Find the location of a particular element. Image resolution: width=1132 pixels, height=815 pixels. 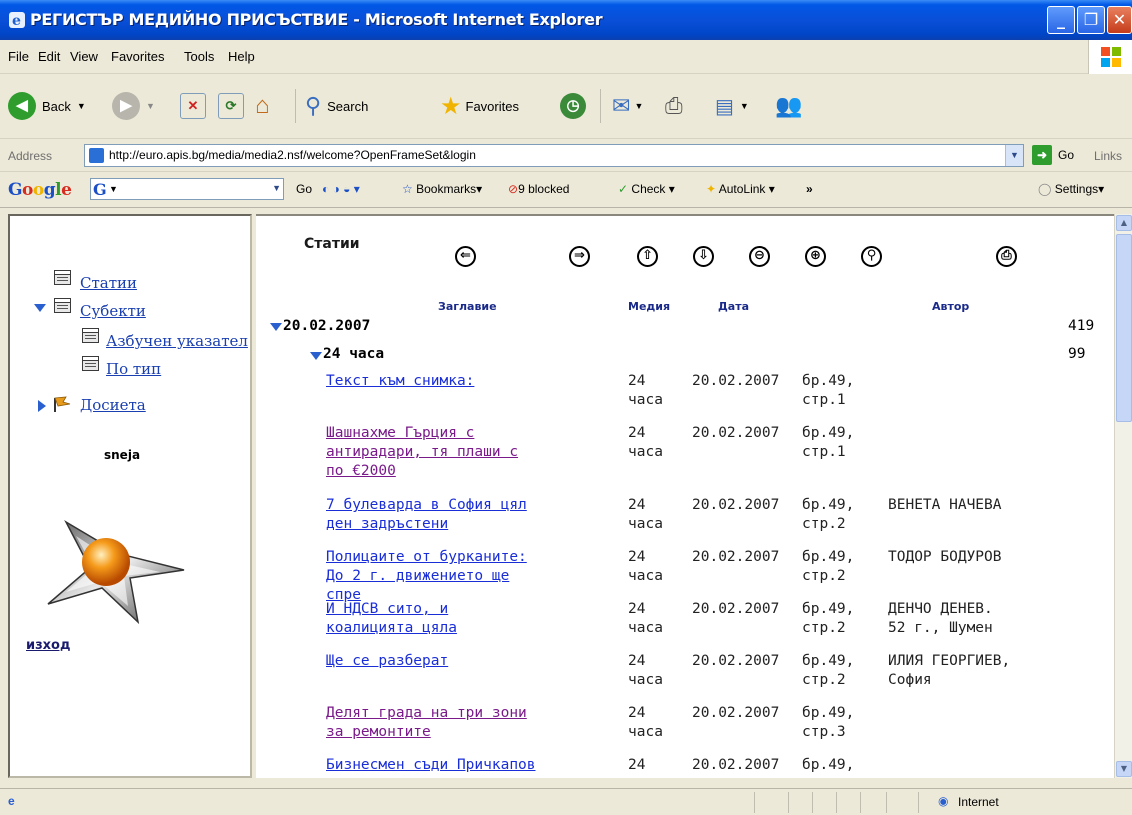

history-icon: ◷ is located at coordinates (573, 106).